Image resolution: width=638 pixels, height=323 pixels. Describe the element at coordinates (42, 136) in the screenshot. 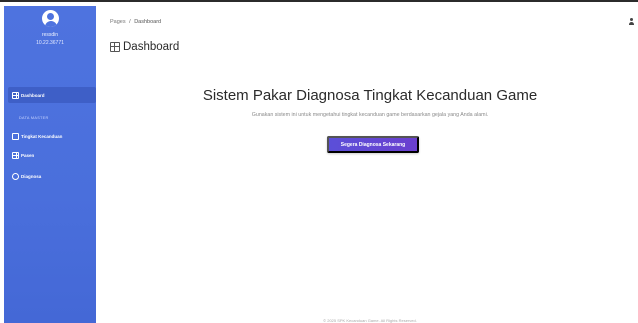

I see `sidebar-item-label: Tingkat Kecanduan` at that location.